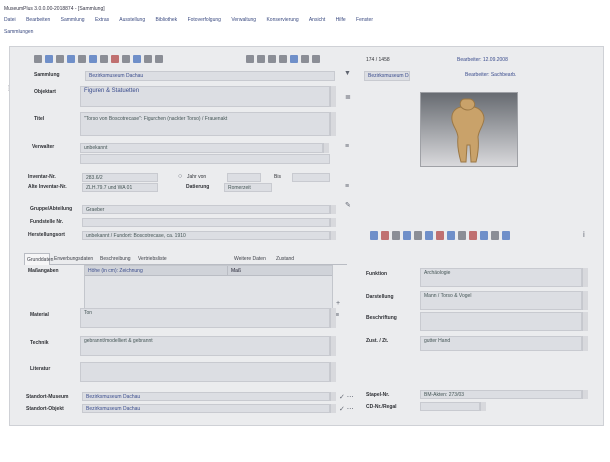 The width and height of the screenshot is (610, 462). I want to click on jahr-von-field, so click(244, 177).